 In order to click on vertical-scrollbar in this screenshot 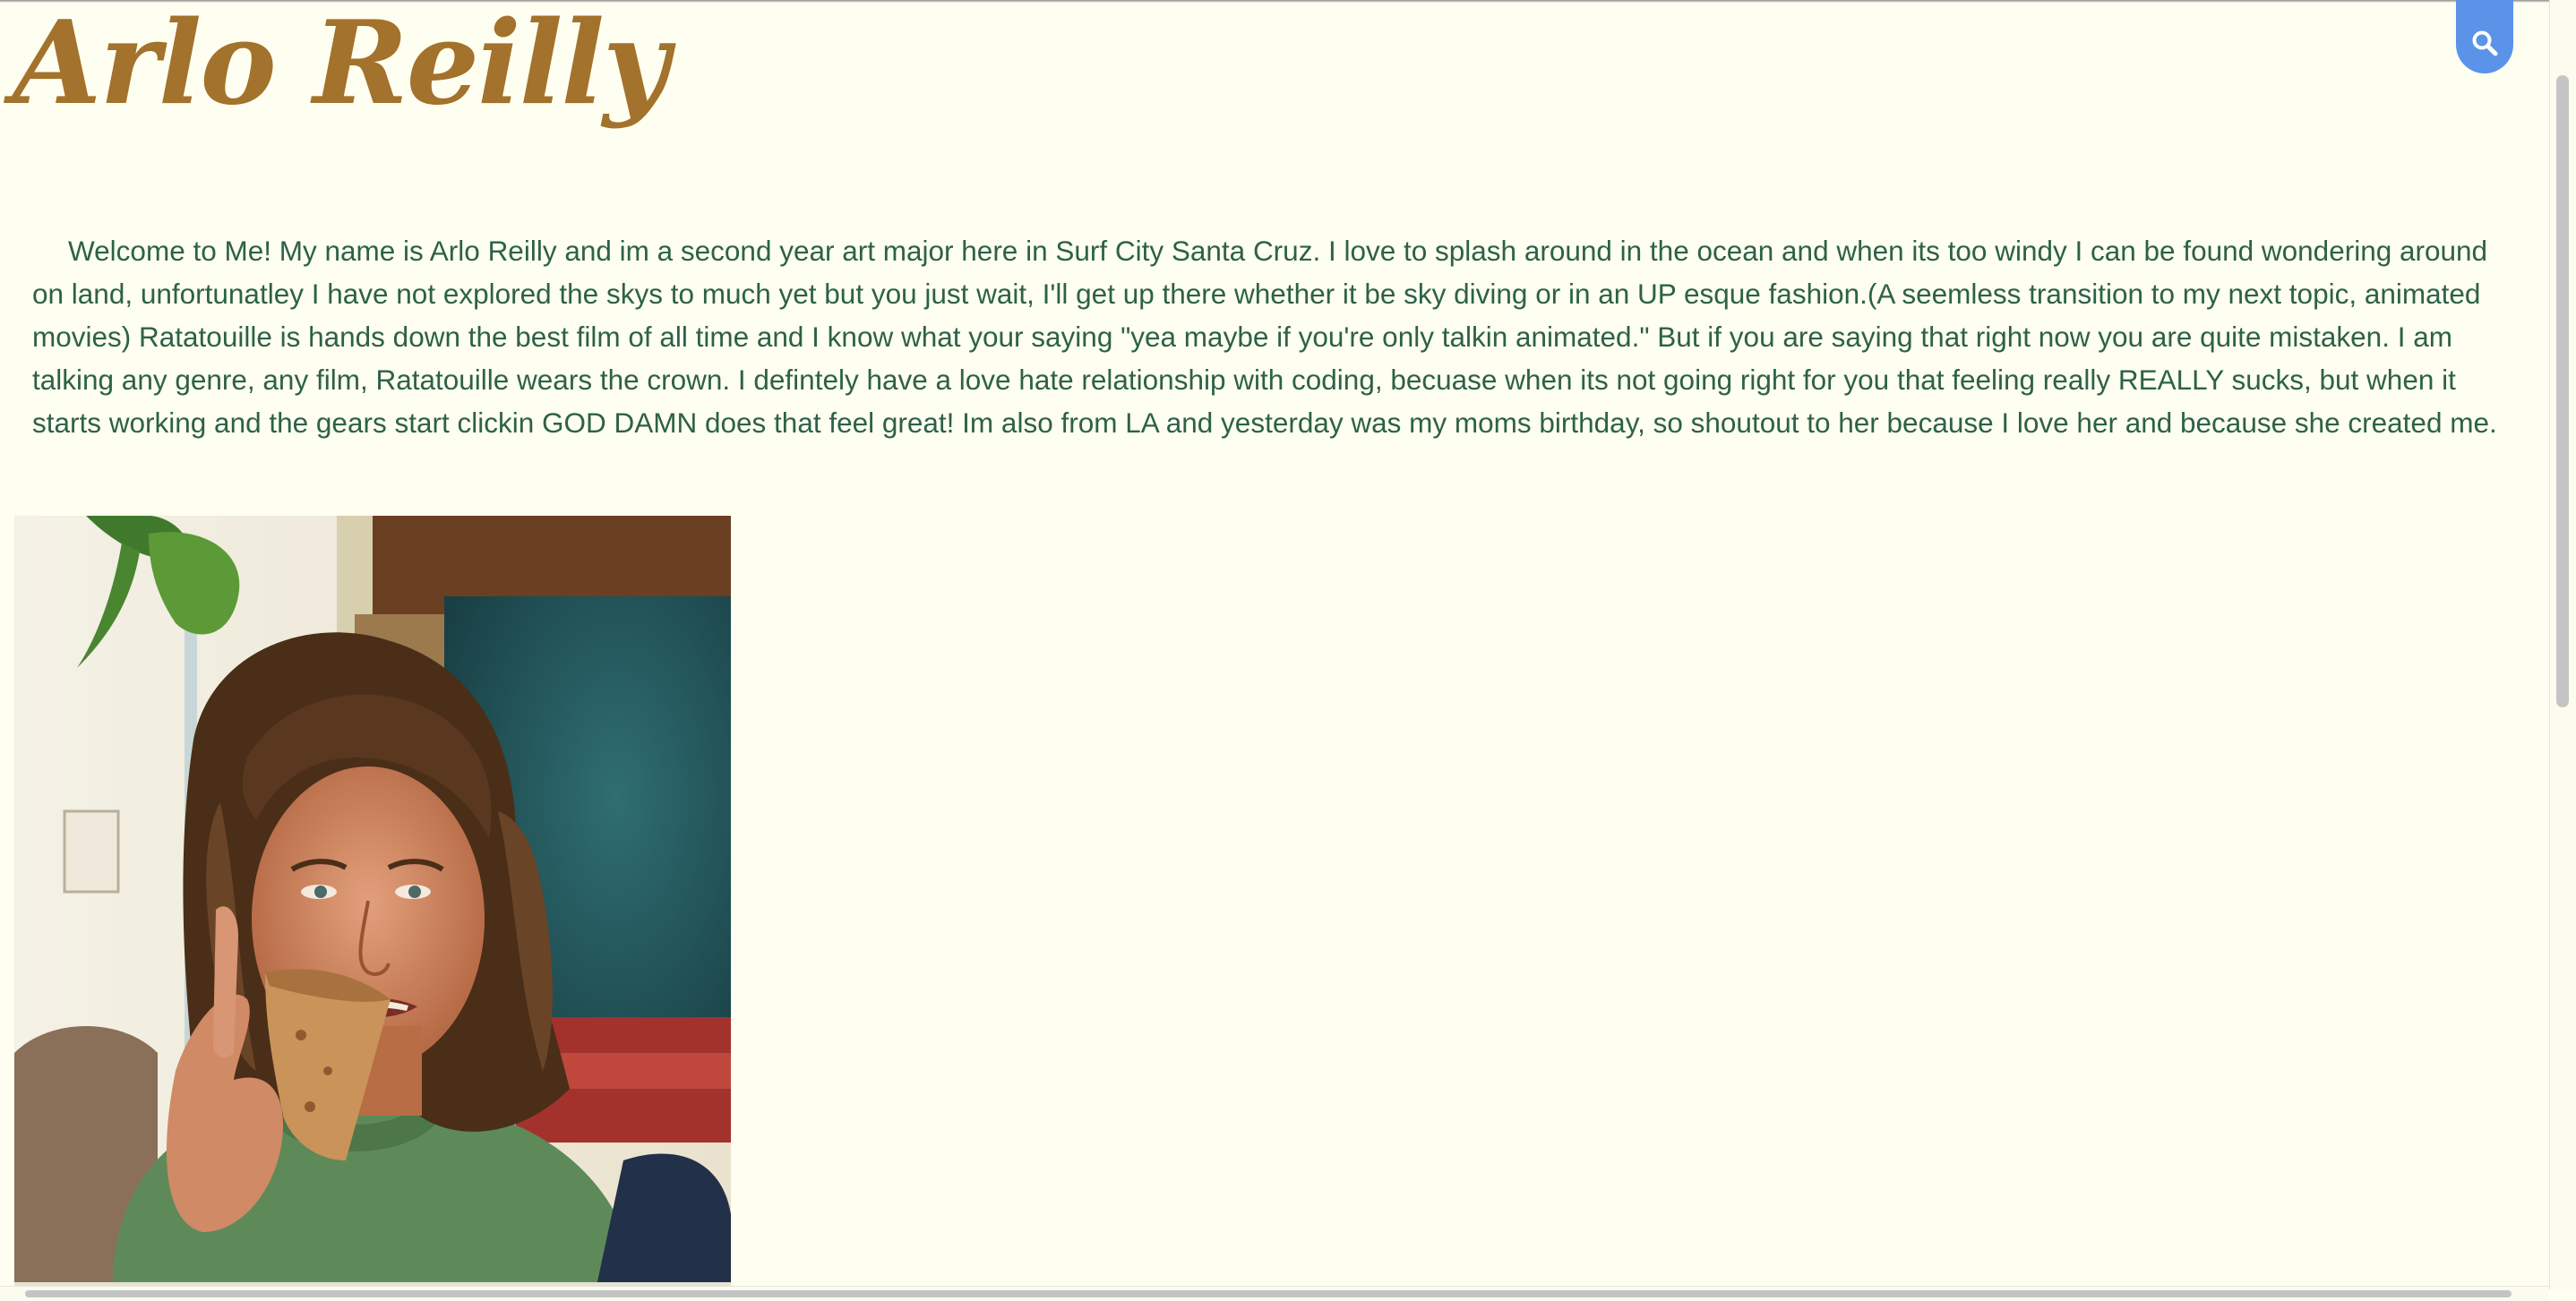, I will do `click(2562, 644)`.